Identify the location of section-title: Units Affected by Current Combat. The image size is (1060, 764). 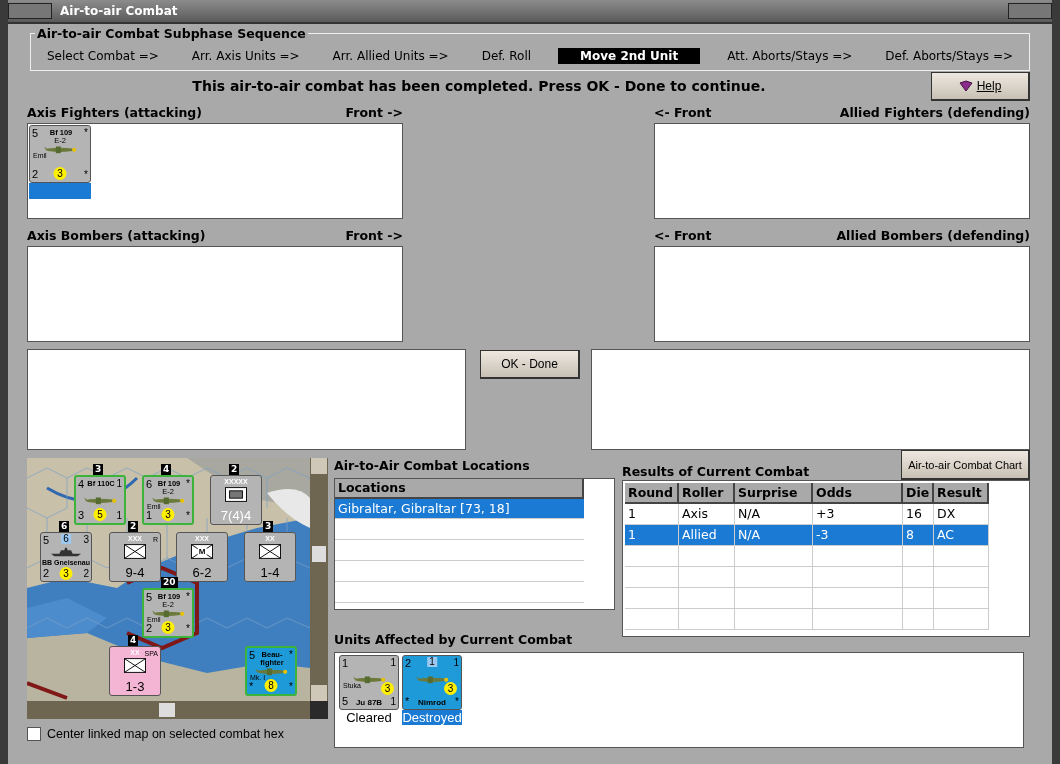
(454, 640).